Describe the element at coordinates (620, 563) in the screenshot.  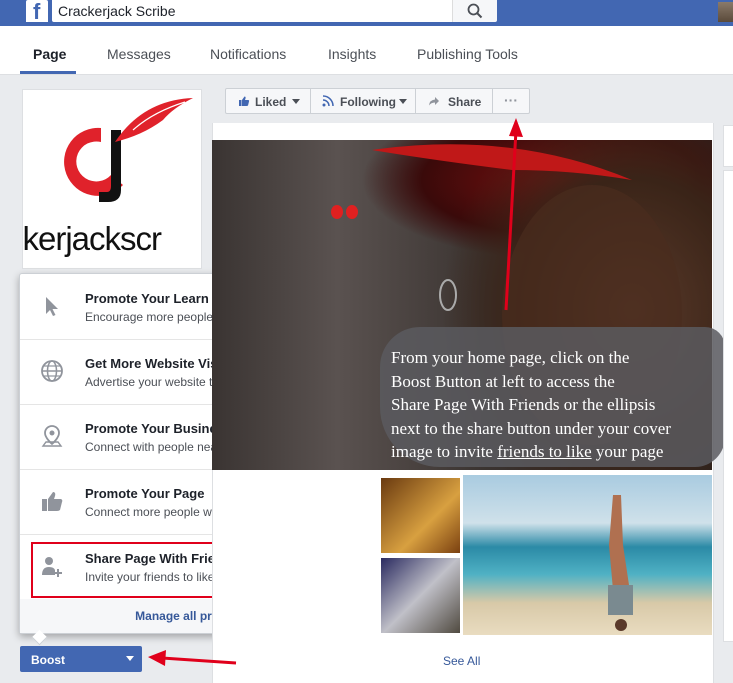
I see `photo-headstand-figure` at that location.